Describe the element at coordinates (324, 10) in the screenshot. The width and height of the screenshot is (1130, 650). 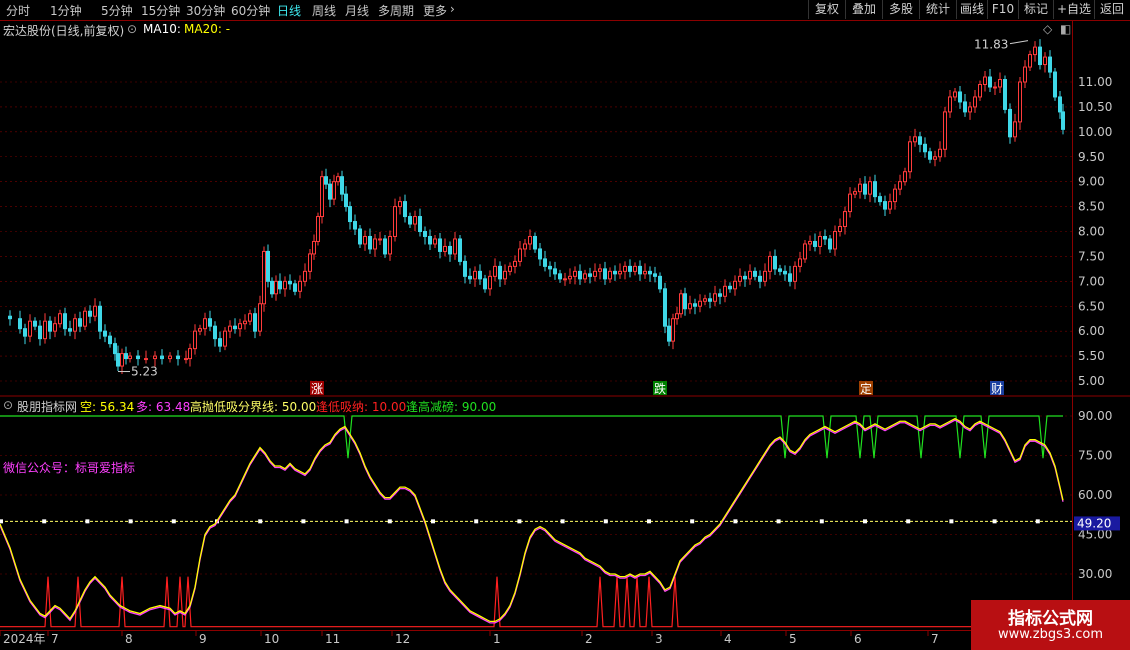
I see `period-tab-weekly: 周线` at that location.